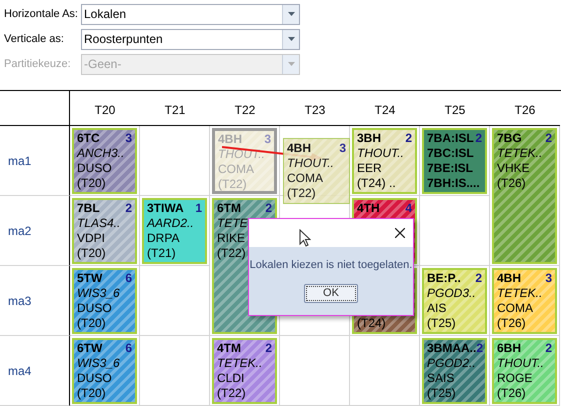  What do you see at coordinates (101, 153) in the screenshot?
I see `subject: ANCH3..` at bounding box center [101, 153].